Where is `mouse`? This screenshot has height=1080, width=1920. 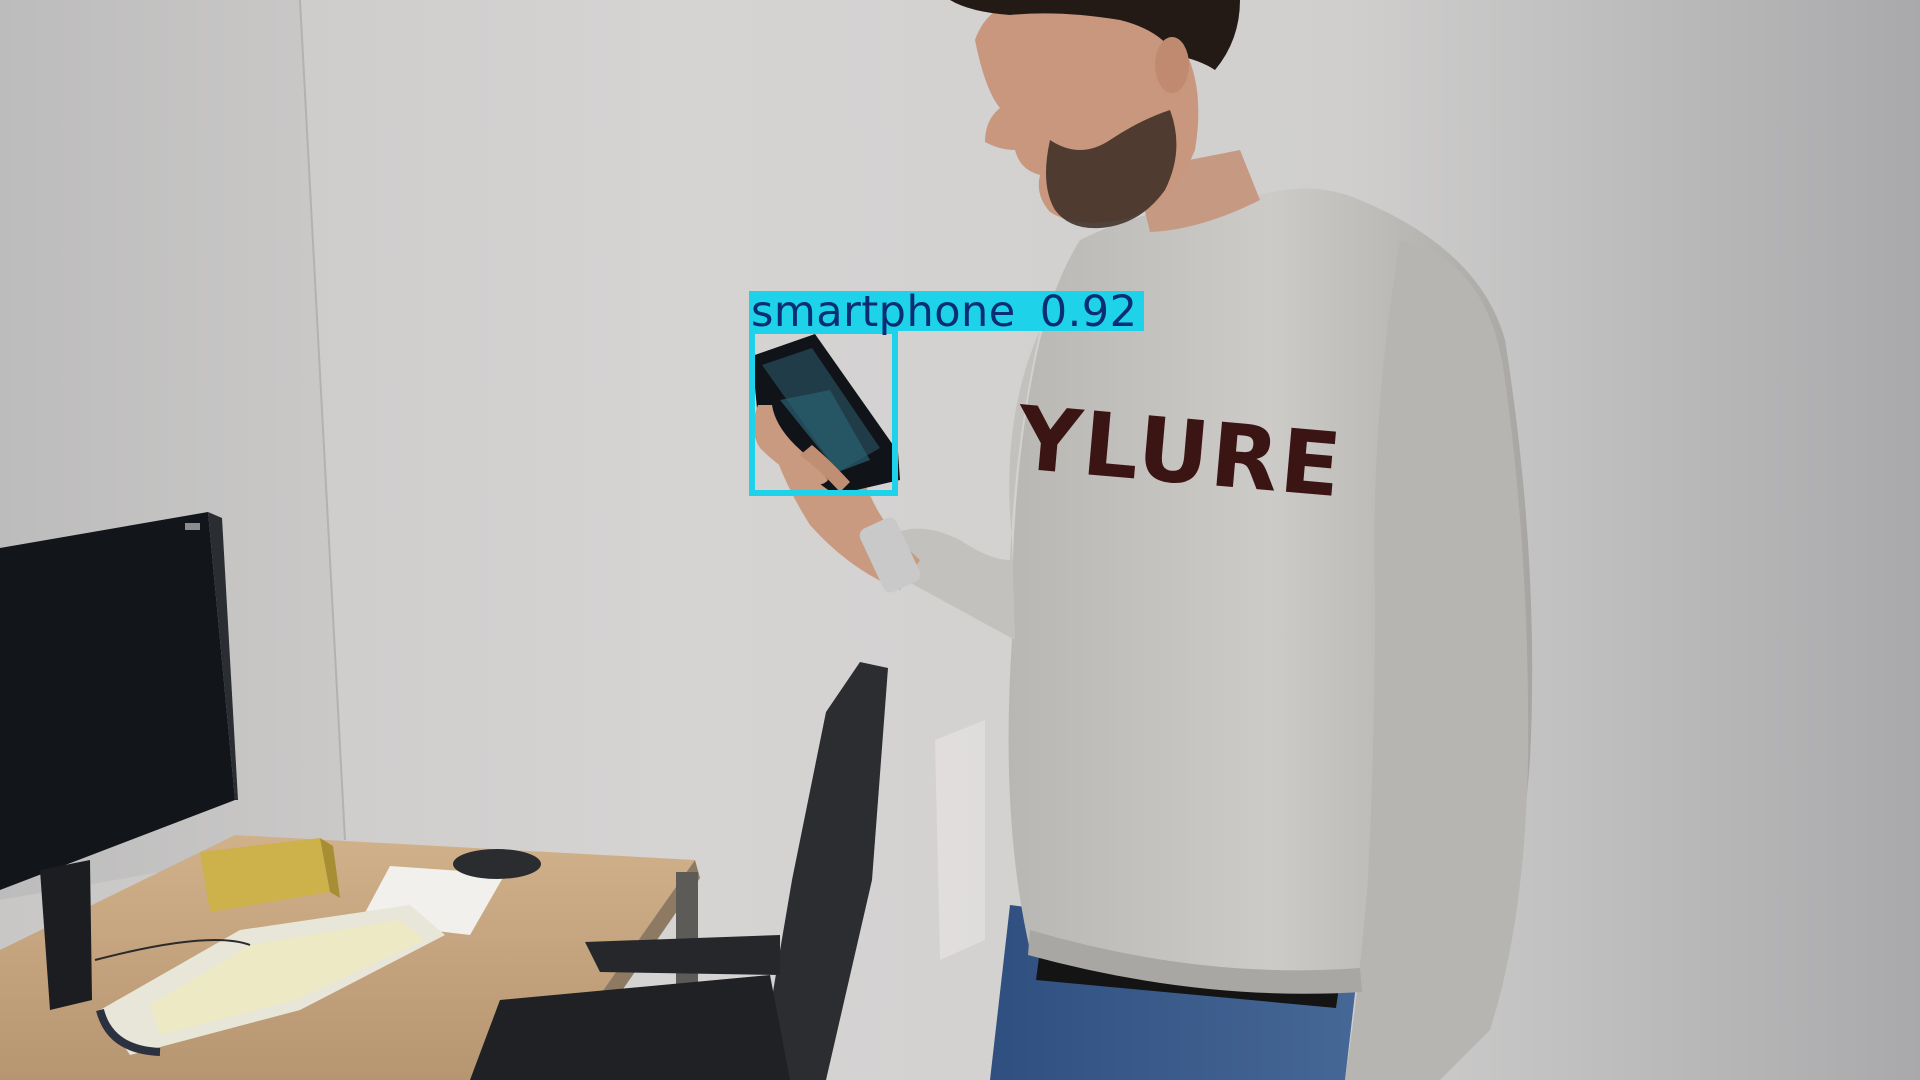
mouse is located at coordinates (497, 864).